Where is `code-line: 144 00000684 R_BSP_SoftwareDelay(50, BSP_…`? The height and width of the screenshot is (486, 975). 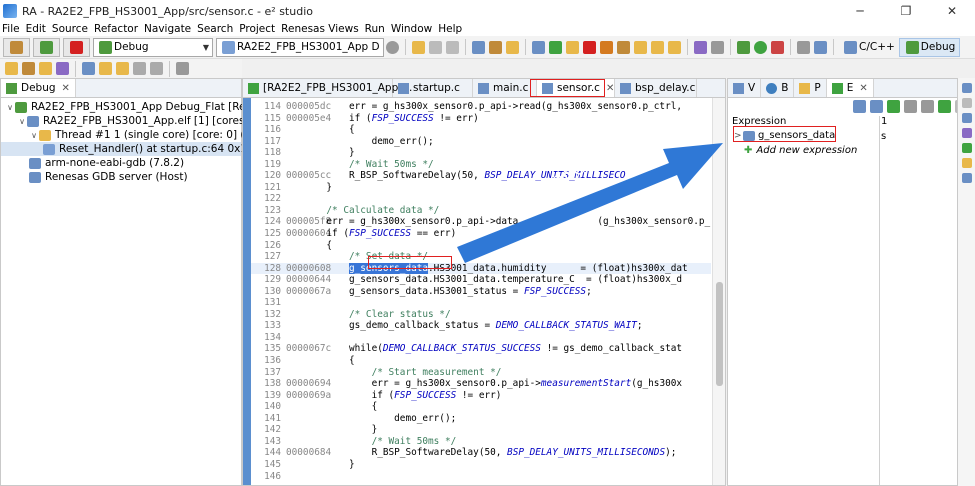
code-line: 144 00000684 R_BSP_SoftwareDelay(50, BSP_… is located at coordinates (481, 453).